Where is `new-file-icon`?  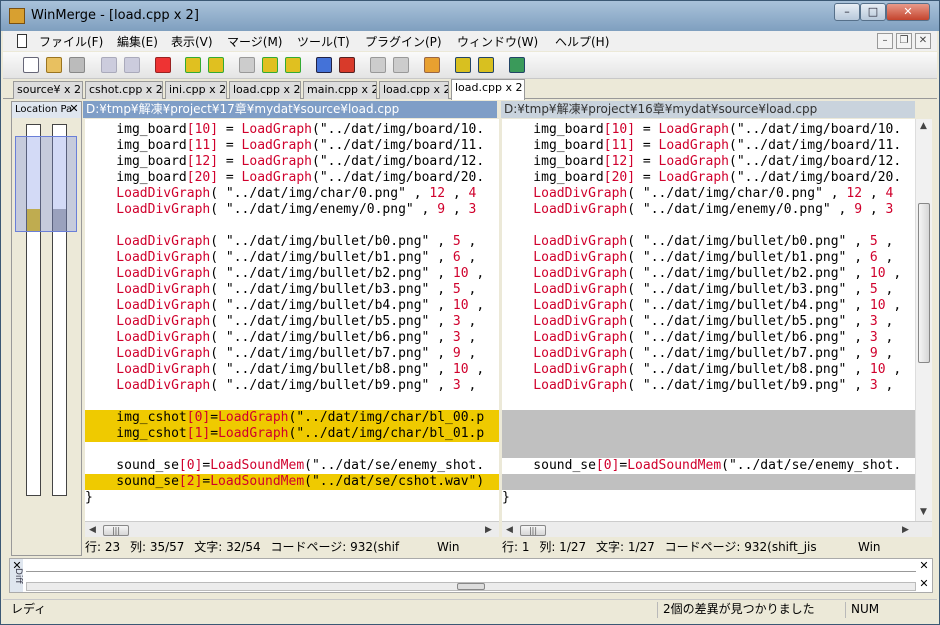 new-file-icon is located at coordinates (31, 65).